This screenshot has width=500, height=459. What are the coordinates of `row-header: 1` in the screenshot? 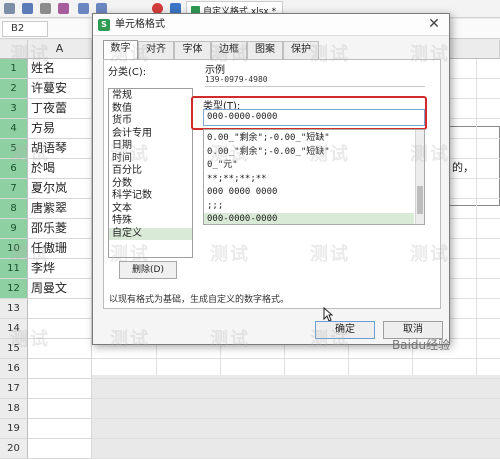 It's located at (14, 69).